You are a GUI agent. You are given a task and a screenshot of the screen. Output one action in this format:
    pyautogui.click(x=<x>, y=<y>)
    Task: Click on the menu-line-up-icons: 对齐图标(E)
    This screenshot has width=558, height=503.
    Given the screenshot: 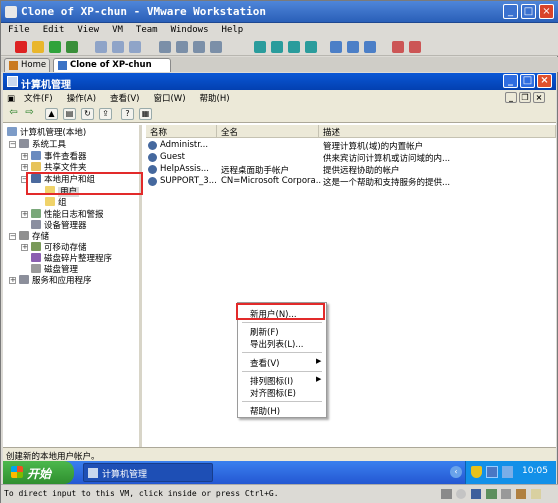 What is the action you would take?
    pyautogui.click(x=273, y=393)
    